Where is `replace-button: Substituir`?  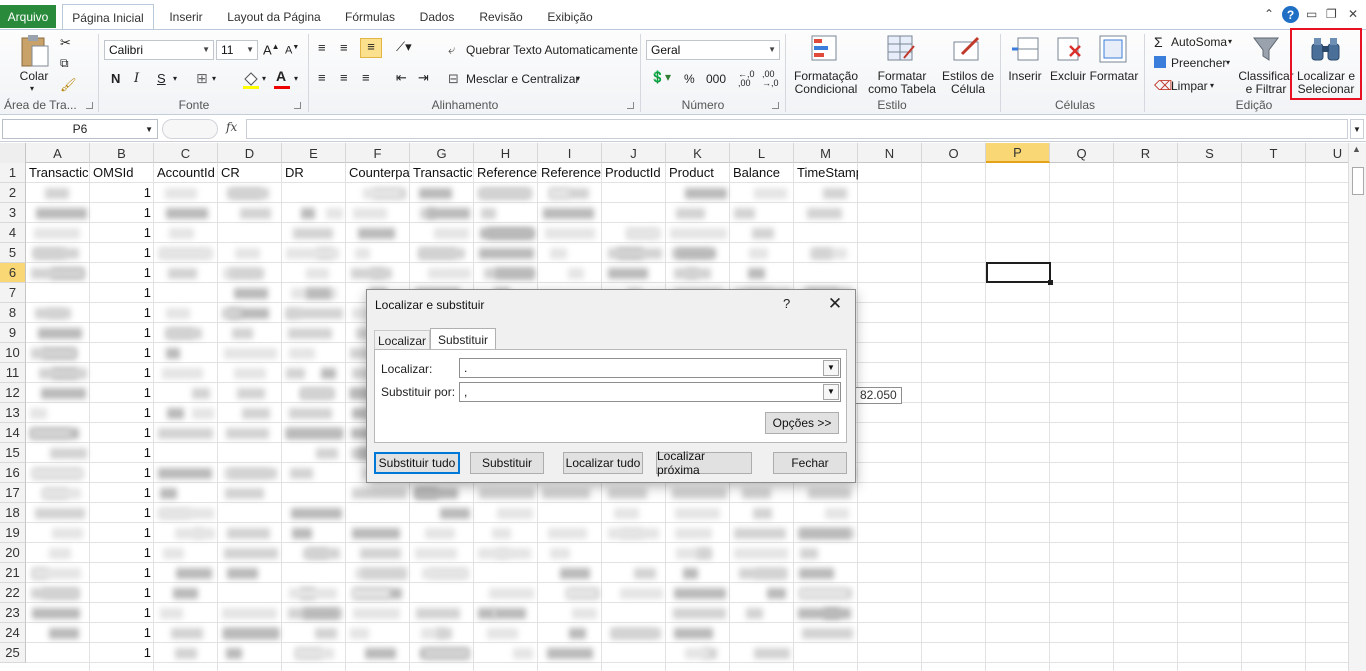
replace-button: Substituir is located at coordinates (507, 463).